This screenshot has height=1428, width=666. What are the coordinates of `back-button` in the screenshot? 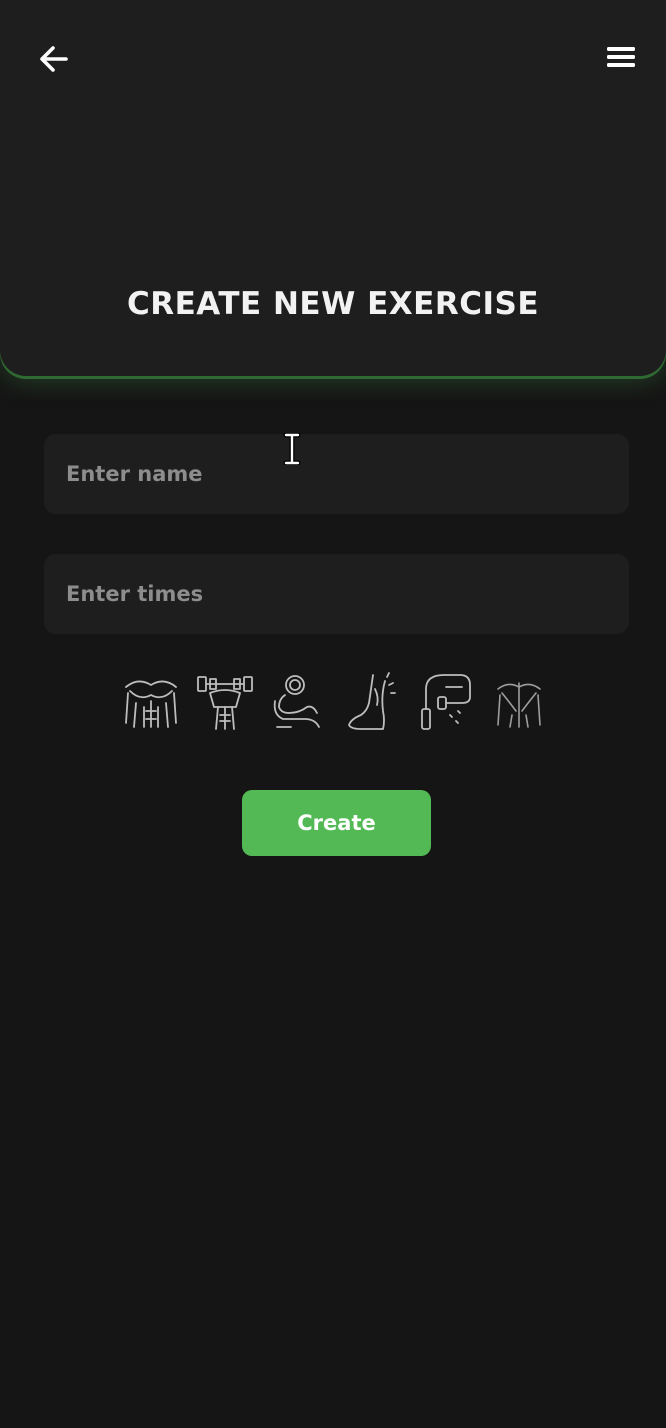 It's located at (54, 59).